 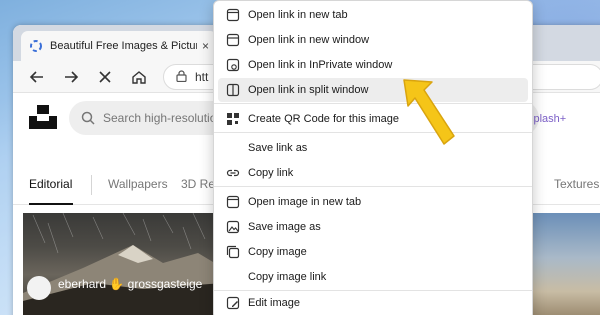 I want to click on photo-author: eberhard ✋ grossgasteige, so click(x=130, y=284).